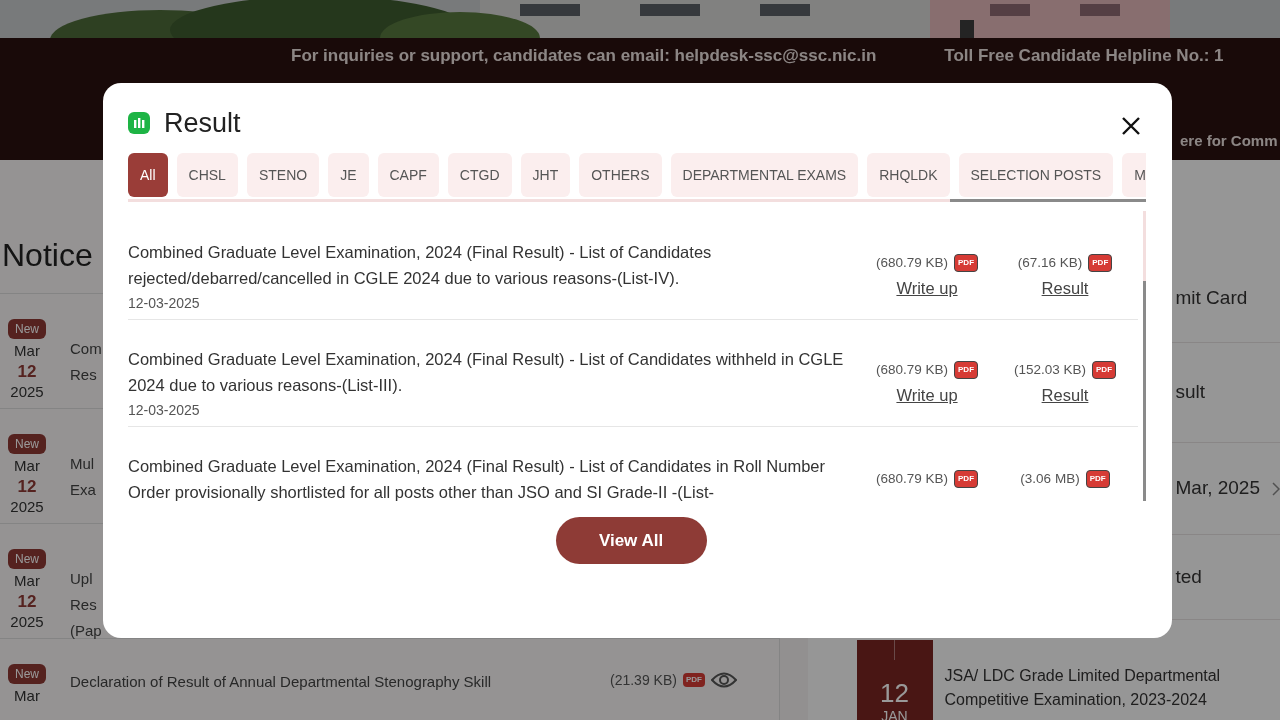 Image resolution: width=1280 pixels, height=720 pixels. What do you see at coordinates (1276, 488) in the screenshot?
I see `chevron-right-icon` at bounding box center [1276, 488].